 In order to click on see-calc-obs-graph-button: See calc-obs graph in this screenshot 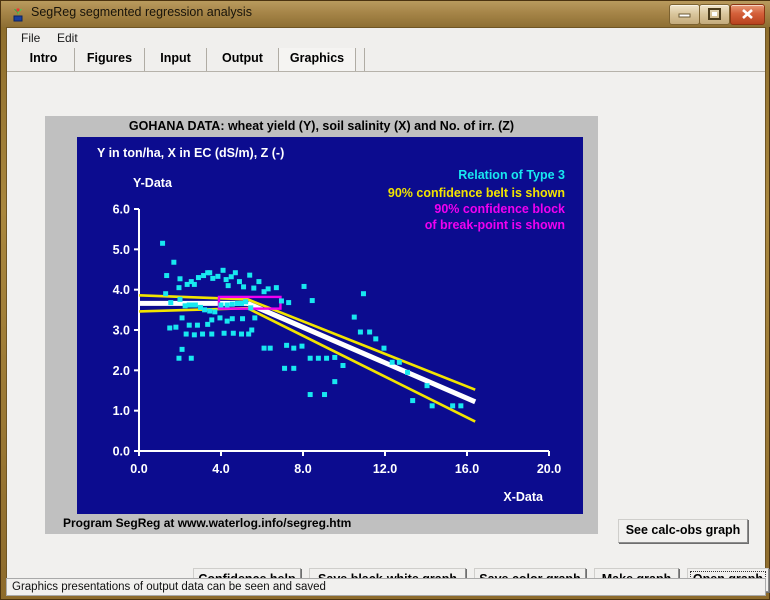, I will do `click(683, 531)`.